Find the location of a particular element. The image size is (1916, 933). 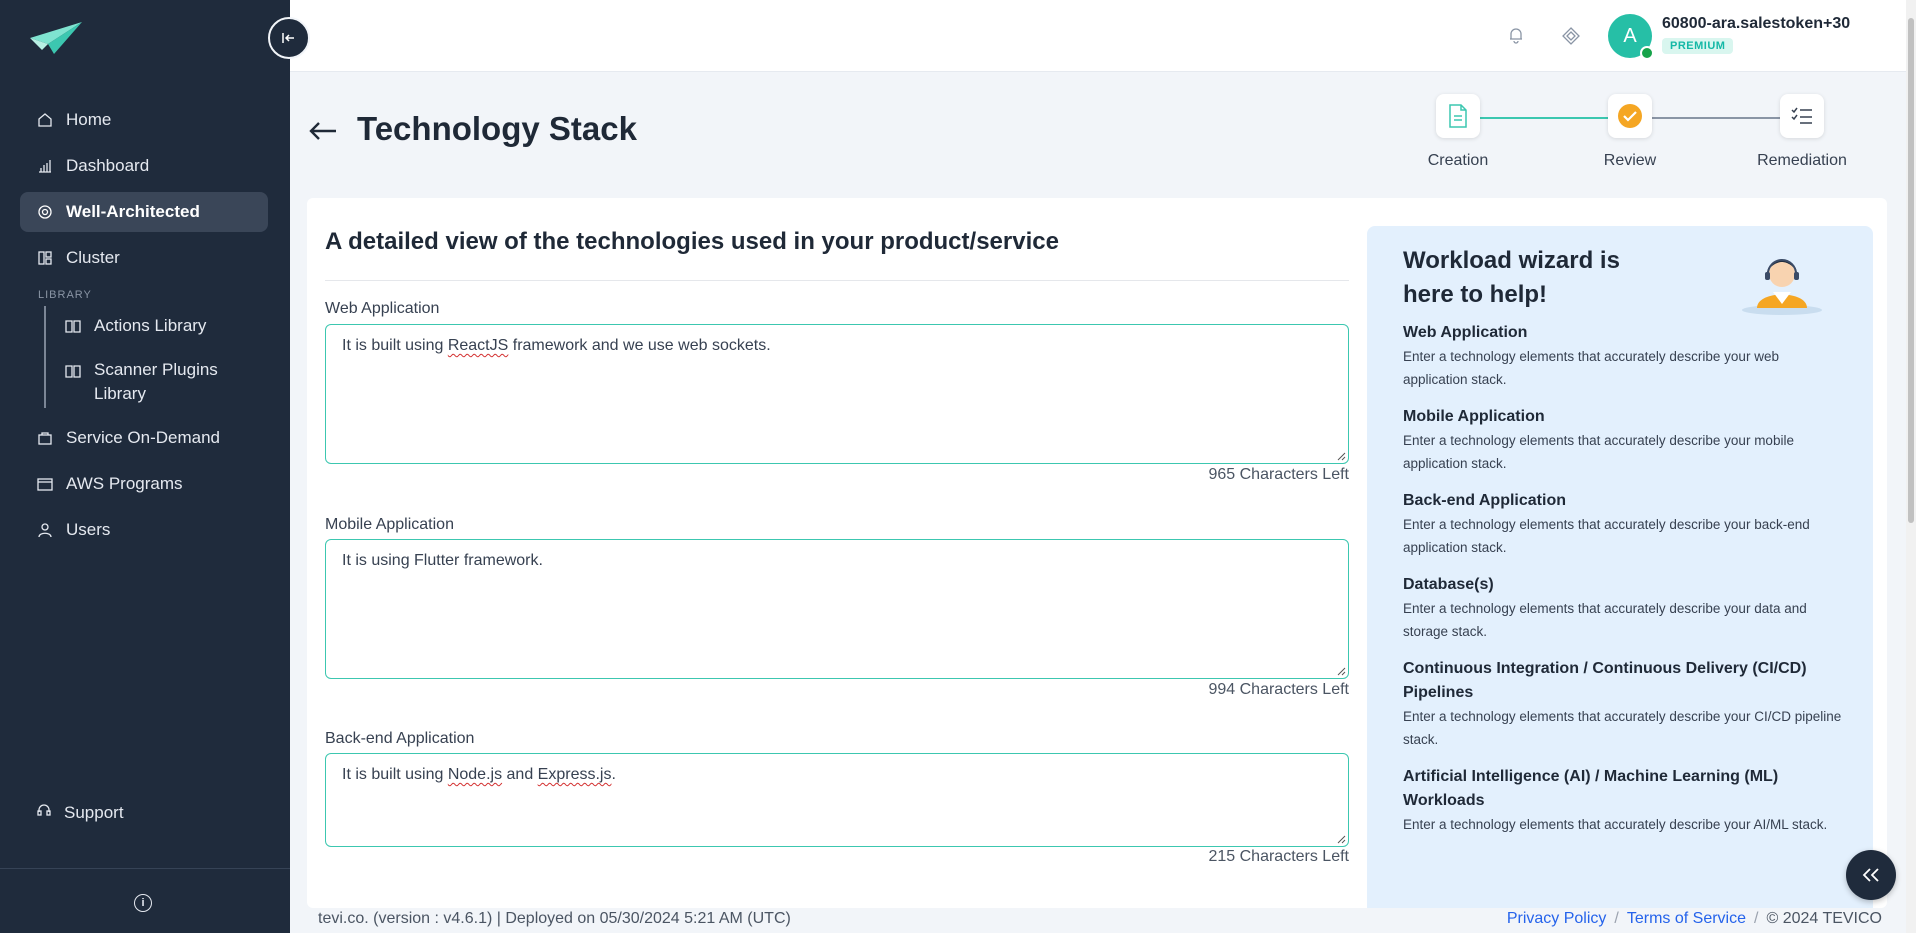

sidebar-item-well-architected: Well-Architected is located at coordinates (144, 212).